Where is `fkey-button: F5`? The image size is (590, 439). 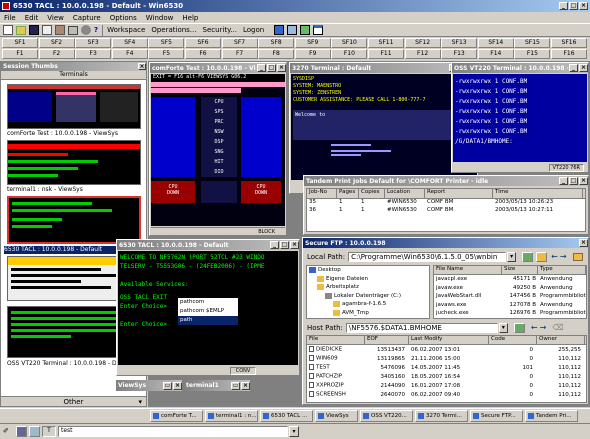 fkey-button: F5 is located at coordinates (166, 54).